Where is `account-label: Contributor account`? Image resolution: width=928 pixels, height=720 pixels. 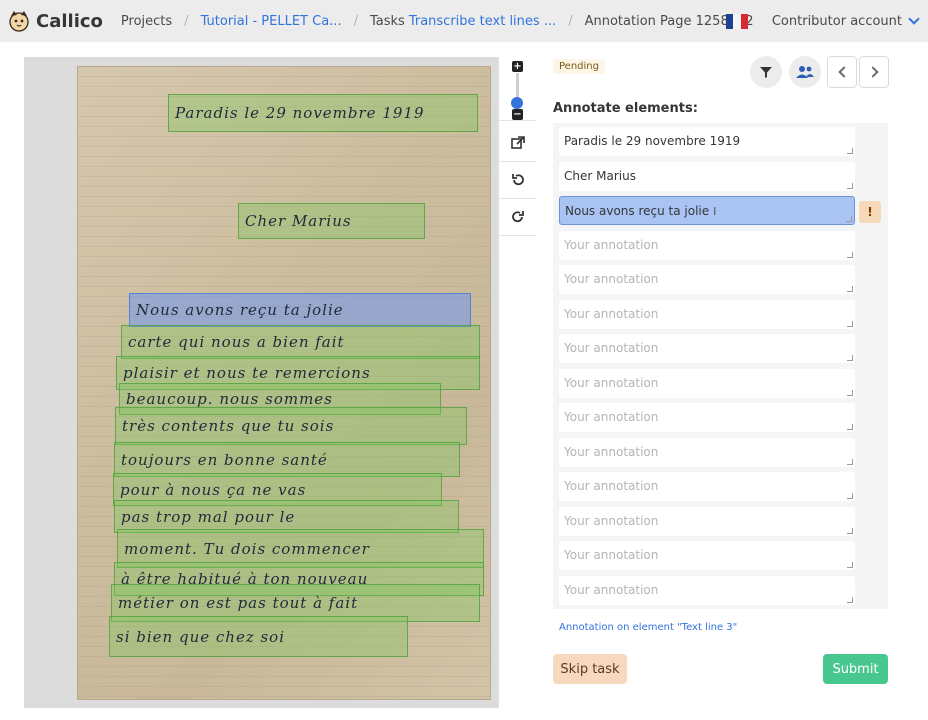
account-label: Contributor account is located at coordinates (836, 21).